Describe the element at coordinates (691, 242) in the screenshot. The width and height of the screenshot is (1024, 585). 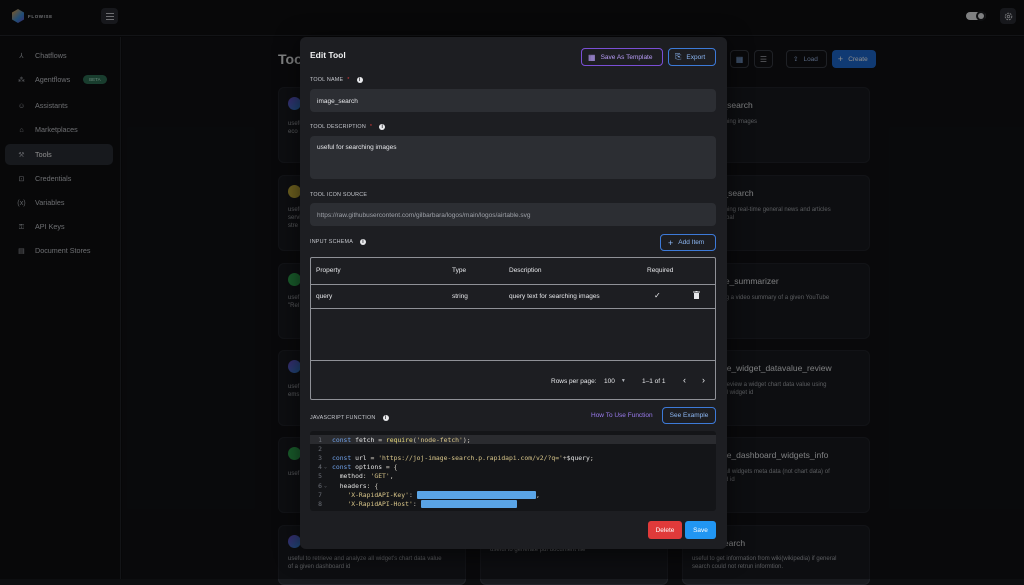
I see `add-item-label: Add Item` at that location.